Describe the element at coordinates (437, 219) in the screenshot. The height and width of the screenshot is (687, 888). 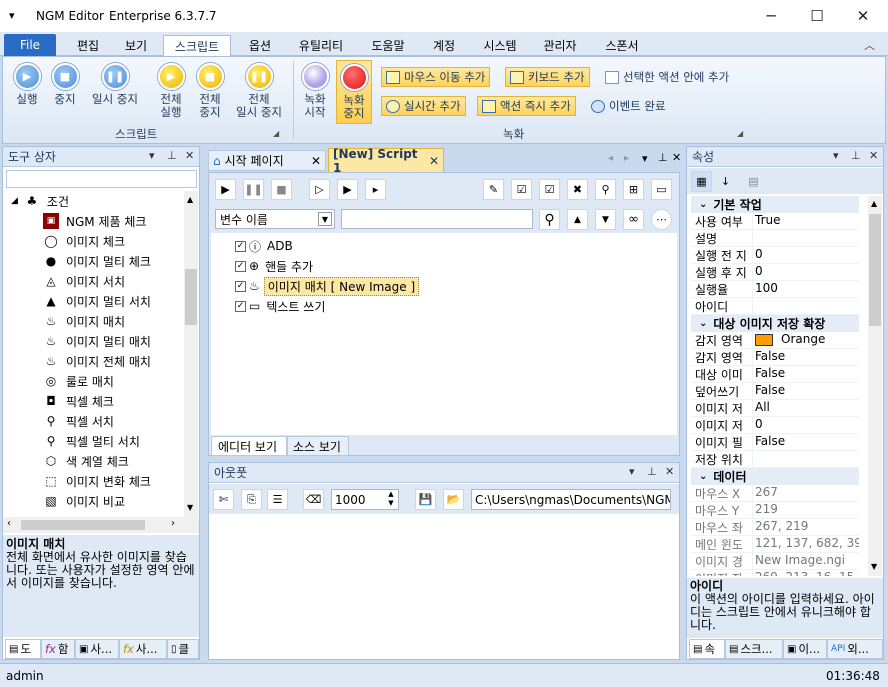
I see `variable-search-input` at that location.